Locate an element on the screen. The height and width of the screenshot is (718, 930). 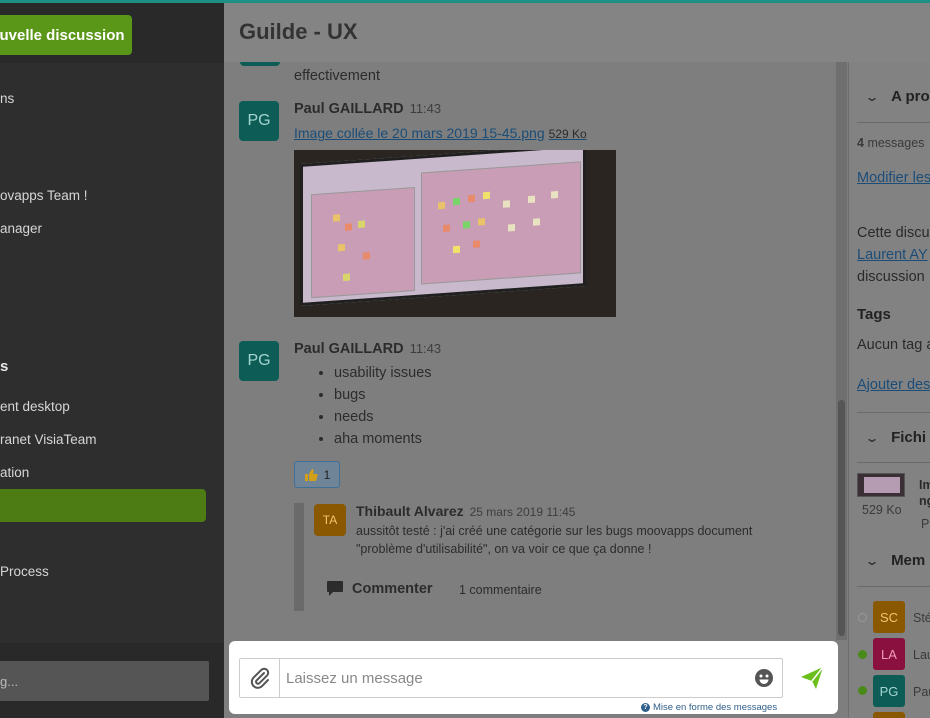
member-name: Sté is located at coordinates (921, 618).